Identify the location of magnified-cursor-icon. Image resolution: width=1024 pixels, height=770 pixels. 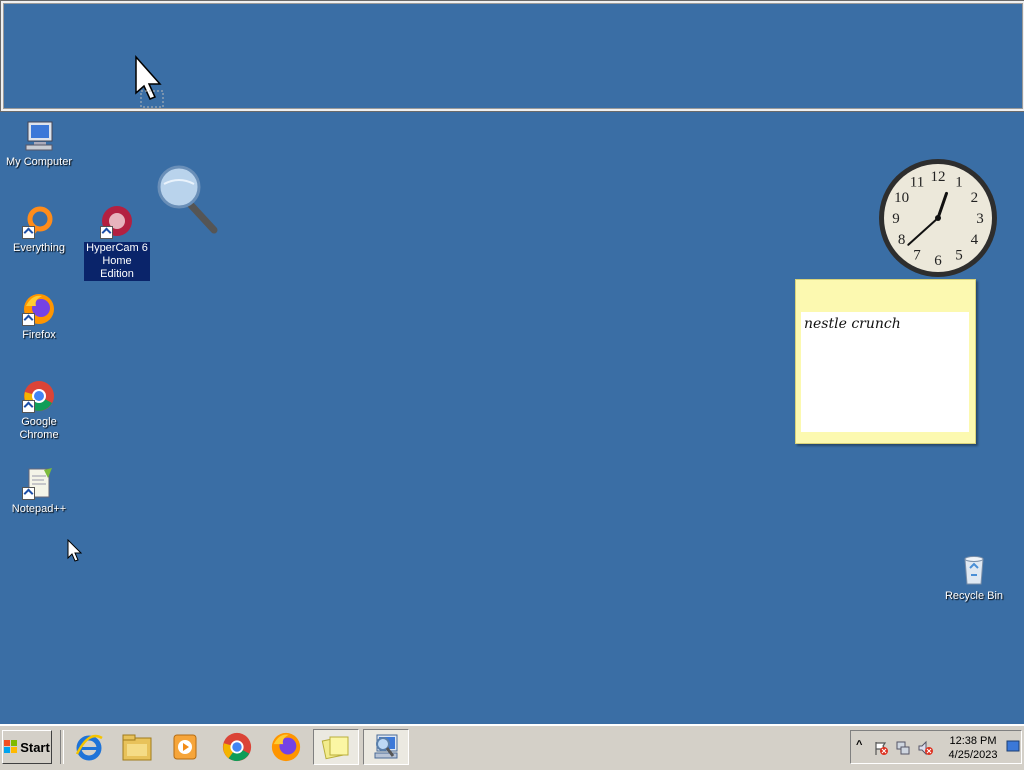
(149, 81).